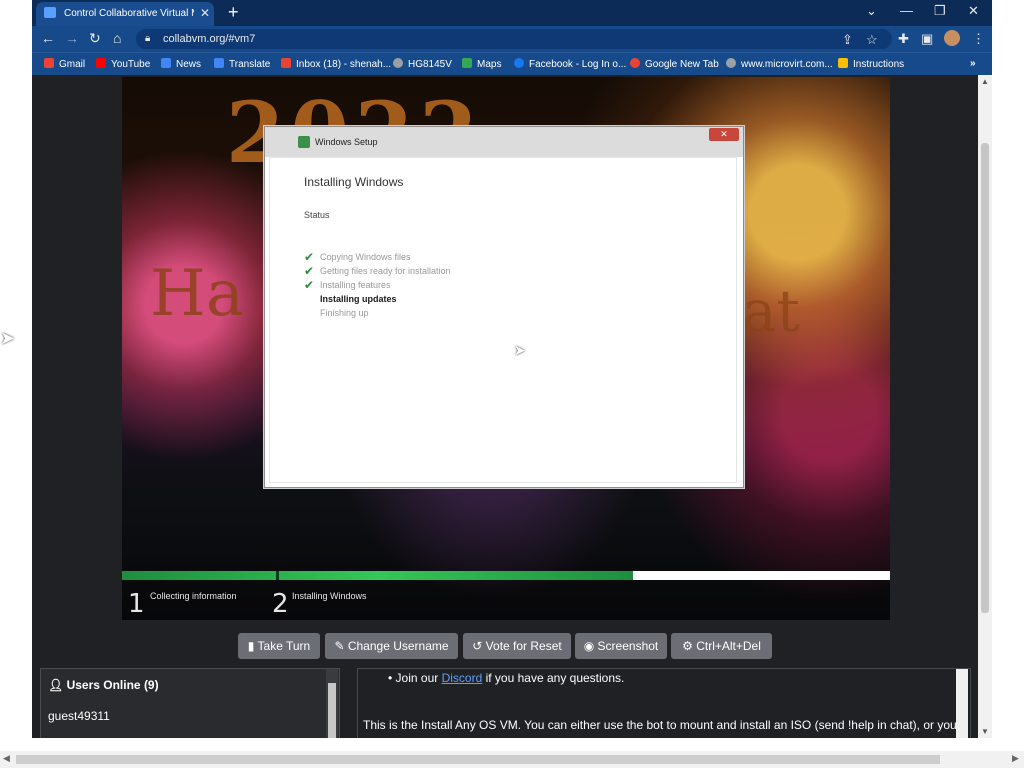  What do you see at coordinates (355, 285) in the screenshot?
I see `step-installing-features: Installing features` at bounding box center [355, 285].